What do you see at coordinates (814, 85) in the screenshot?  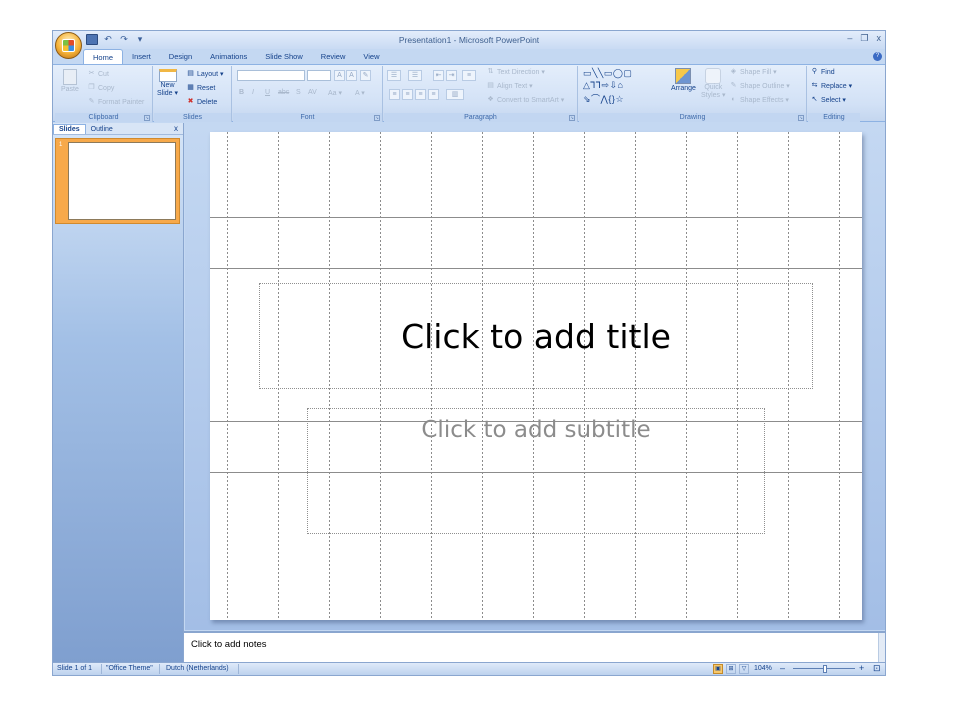 I see `replace-icon: ⇆` at bounding box center [814, 85].